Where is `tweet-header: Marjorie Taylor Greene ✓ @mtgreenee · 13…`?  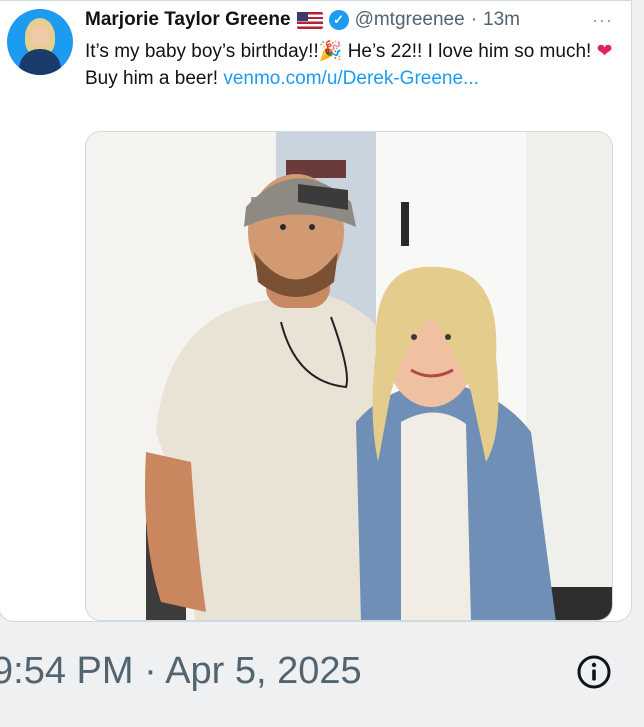 tweet-header: Marjorie Taylor Greene ✓ @mtgreenee · 13… is located at coordinates (349, 20).